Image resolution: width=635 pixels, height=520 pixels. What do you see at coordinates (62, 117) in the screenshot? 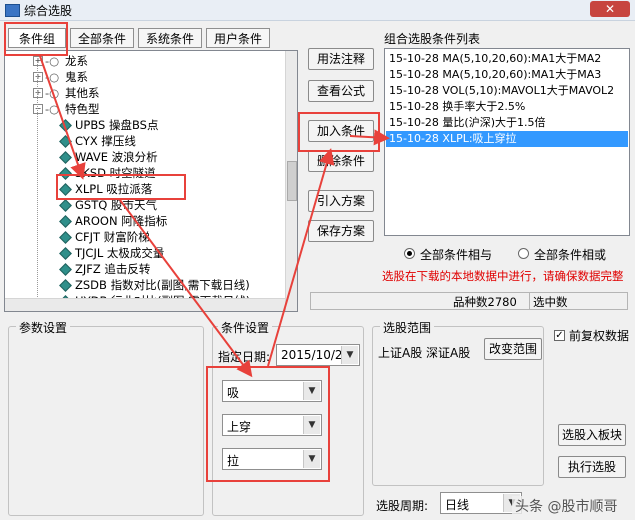
I see `arrow-tab-to-item` at bounding box center [62, 117].